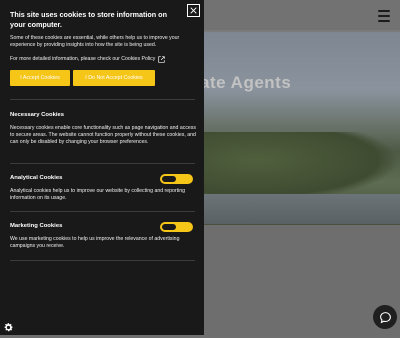  I want to click on hero-heading: ate Agents, so click(246, 82).